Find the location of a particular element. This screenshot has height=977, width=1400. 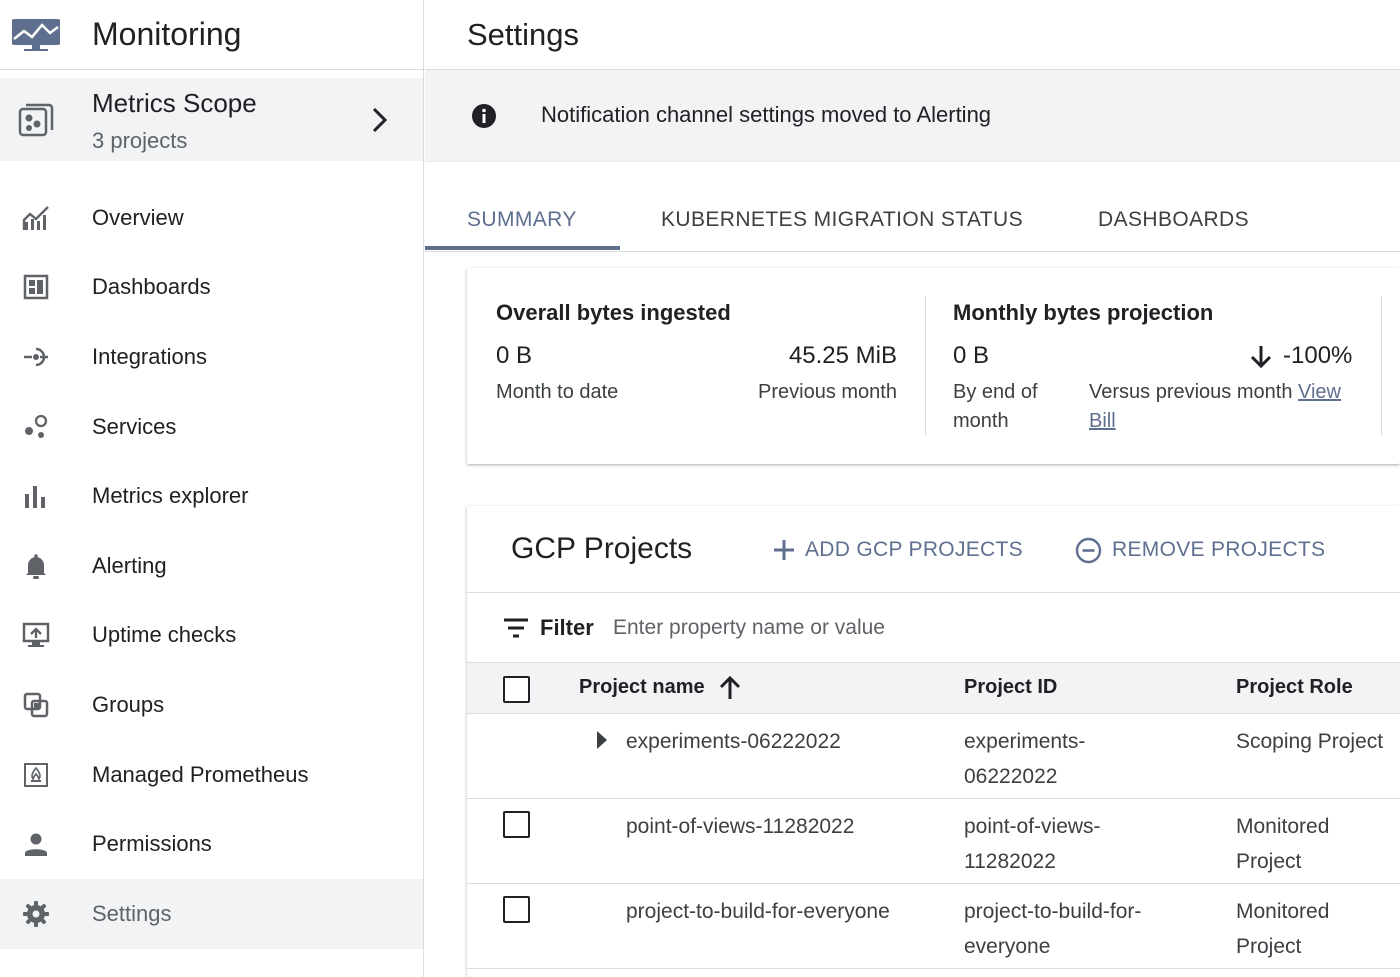

project-role-line: Scoping Project is located at coordinates (1310, 741).